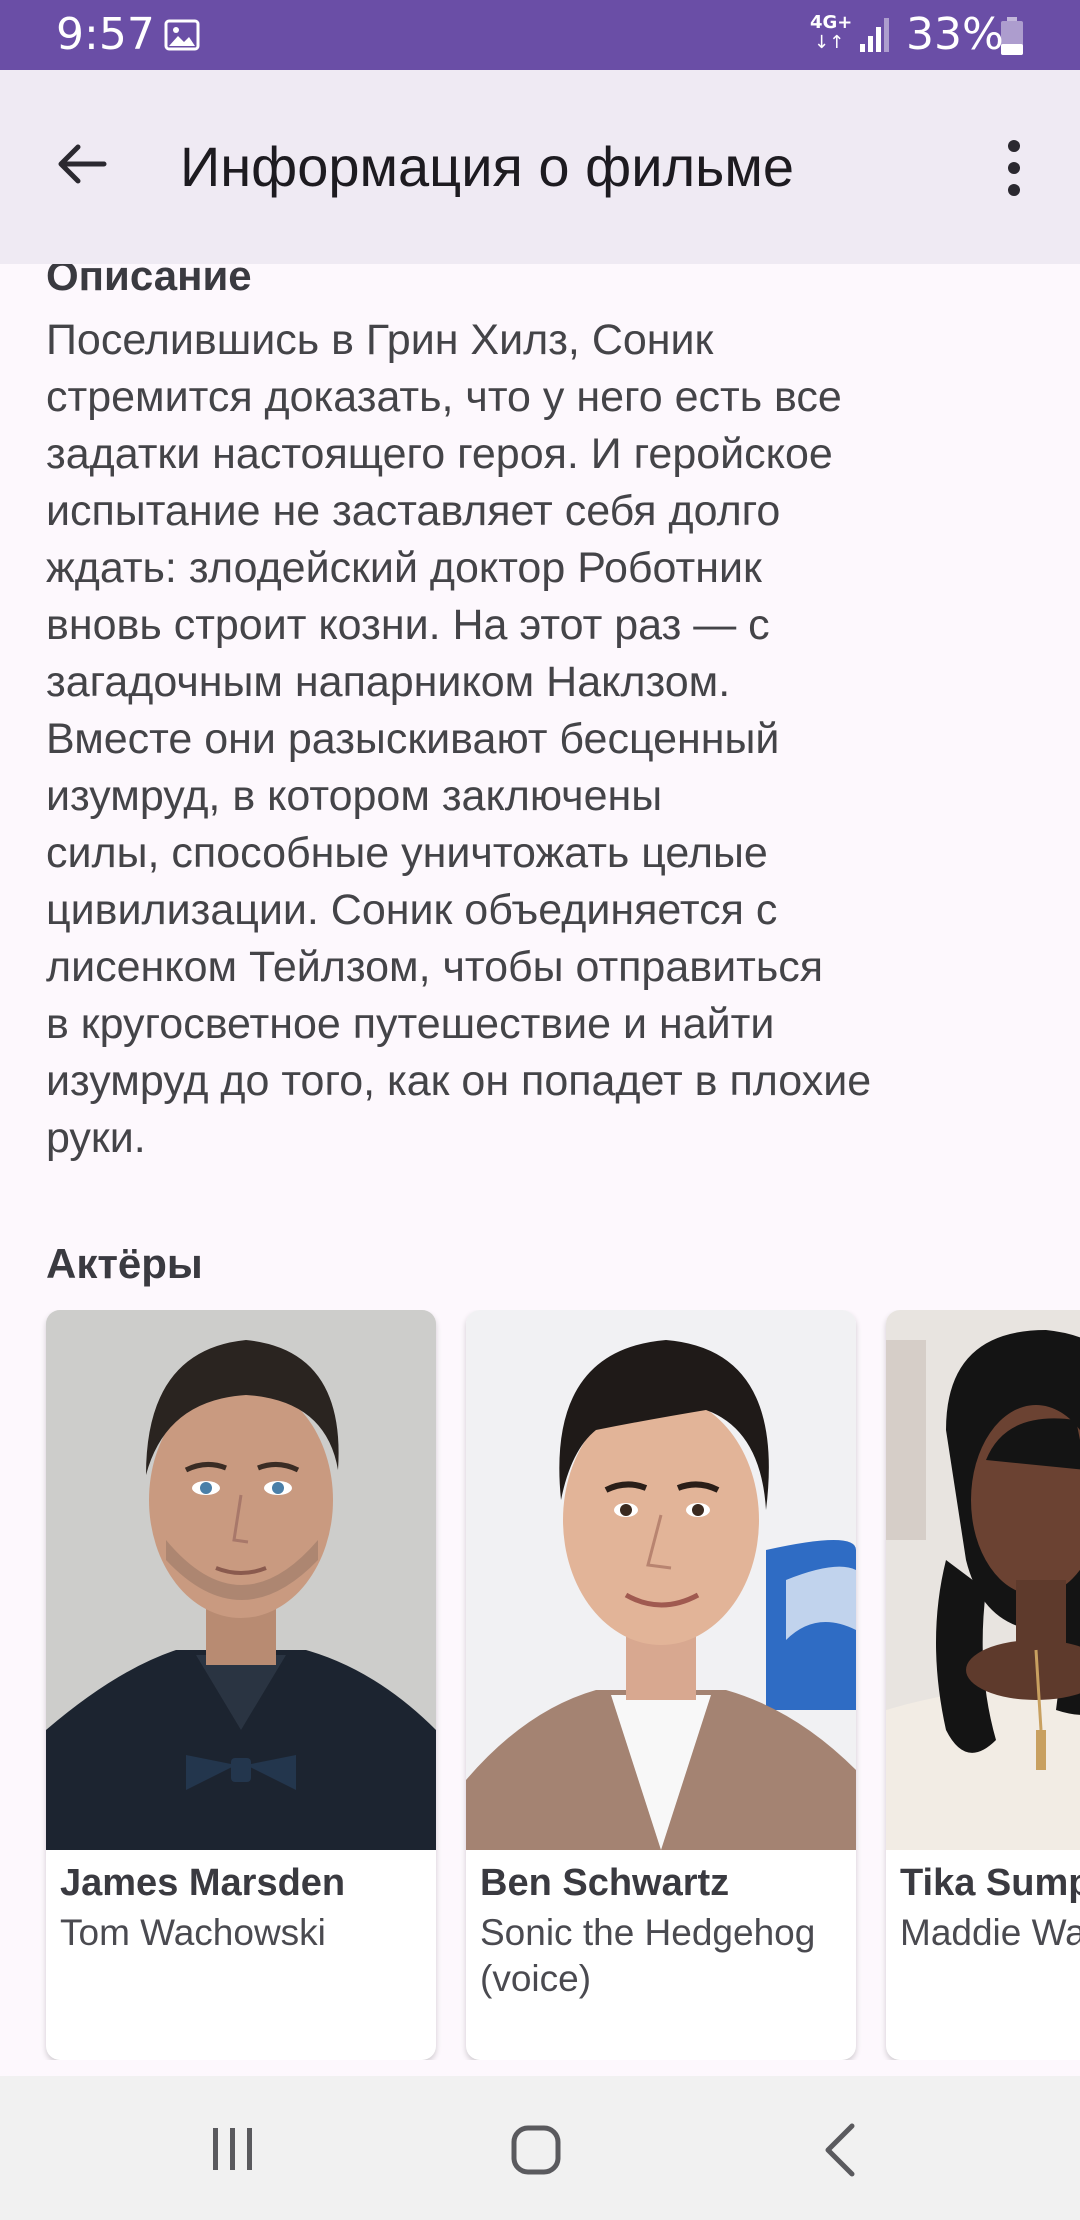 Image resolution: width=1080 pixels, height=2220 pixels. What do you see at coordinates (233, 2149) in the screenshot?
I see `recent-apps-icon` at bounding box center [233, 2149].